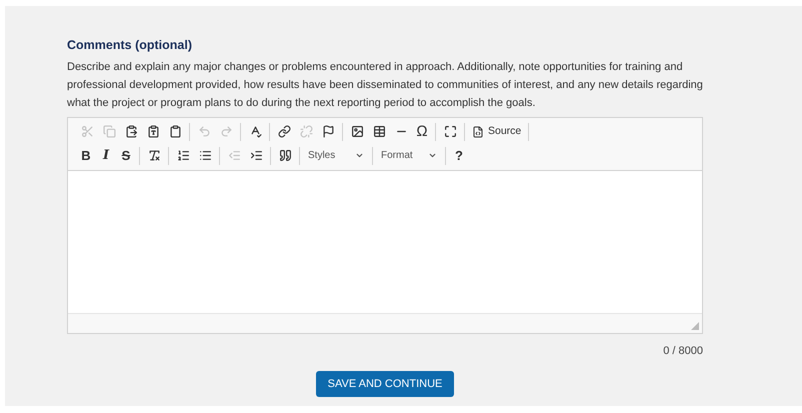 The width and height of the screenshot is (802, 413). I want to click on toolbar-button: ?, so click(459, 155).